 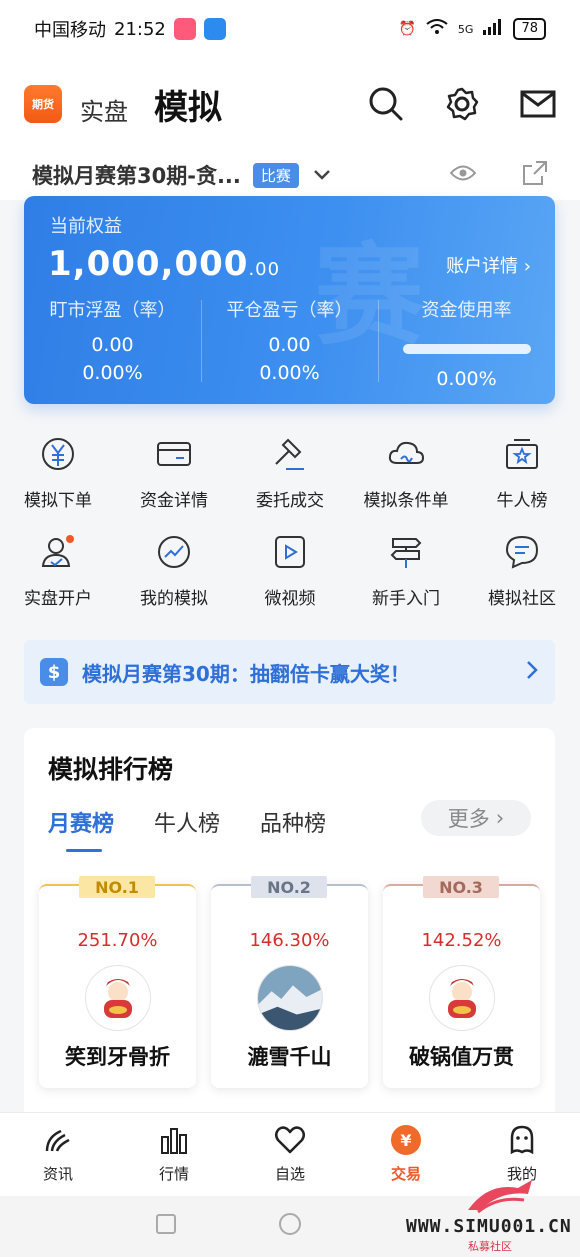 I want to click on top-nav: 期货 实盘 模拟, so click(x=290, y=104).